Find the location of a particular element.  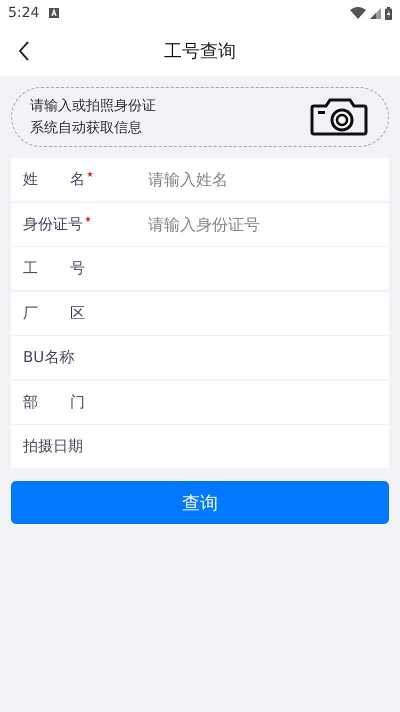

scan-hint: 请输入或拍照身份证 is located at coordinates (93, 106).